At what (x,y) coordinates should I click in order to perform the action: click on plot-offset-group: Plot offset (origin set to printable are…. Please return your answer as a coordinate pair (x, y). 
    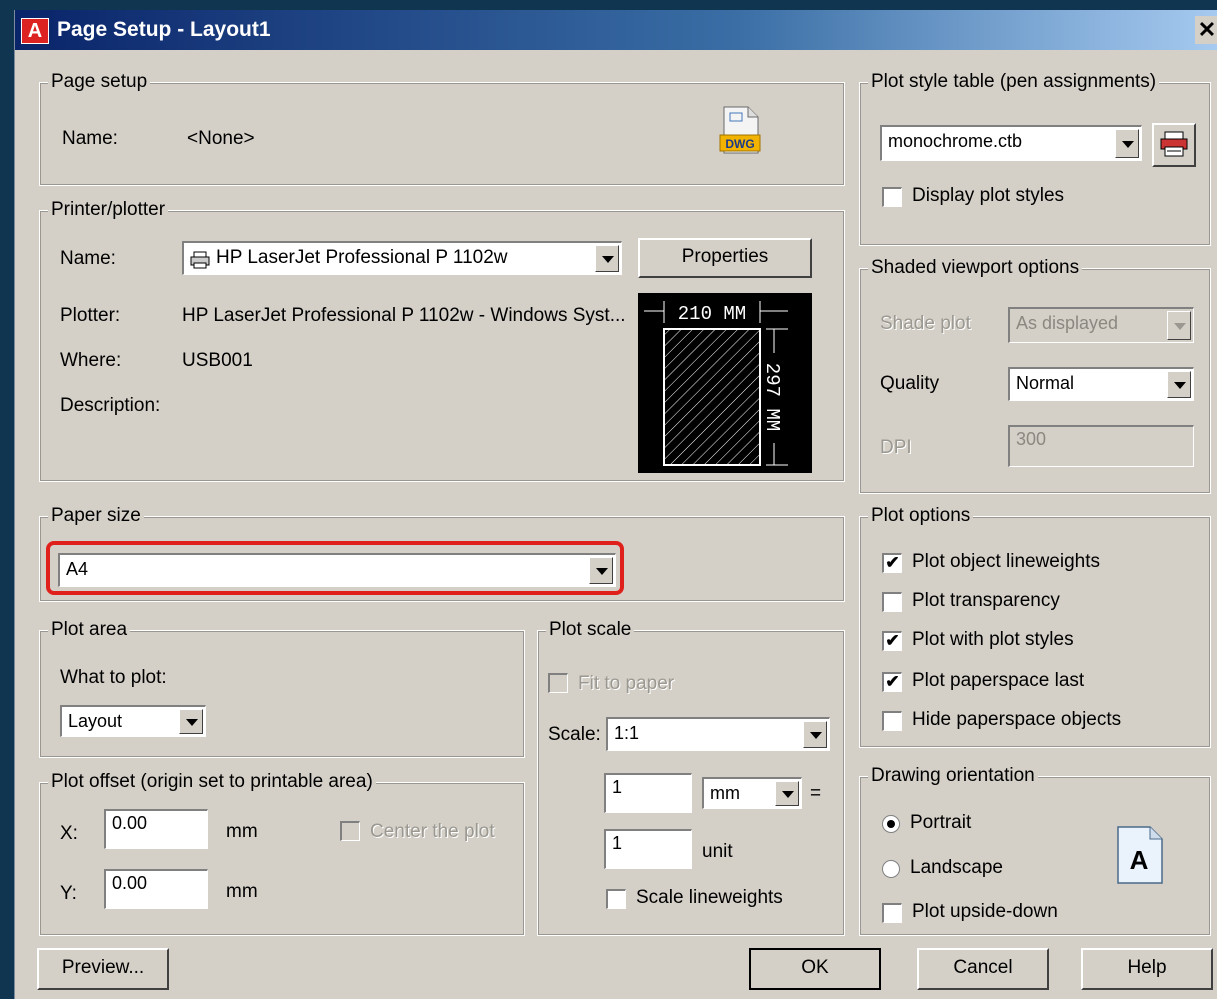
    Looking at the image, I should click on (282, 853).